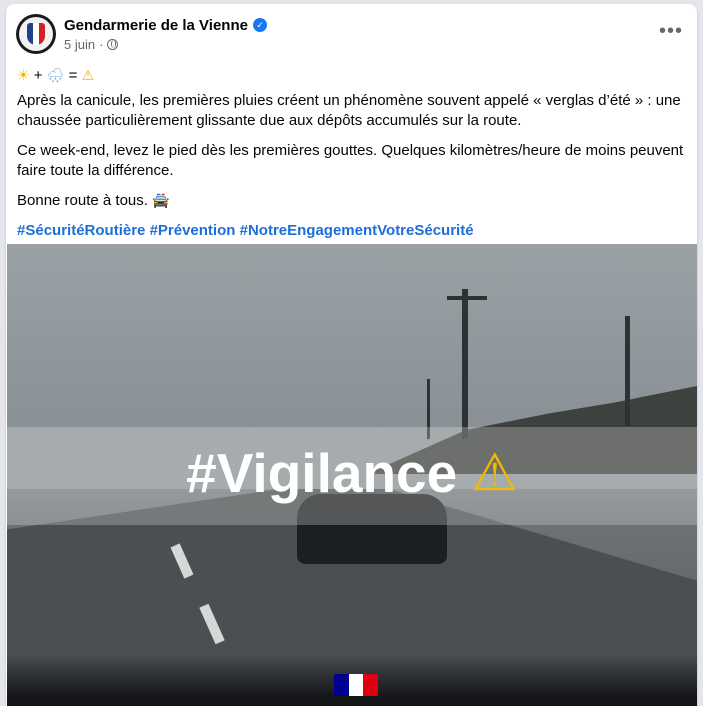  What do you see at coordinates (193, 230) in the screenshot?
I see `hashtag-link: #Prévention` at bounding box center [193, 230].